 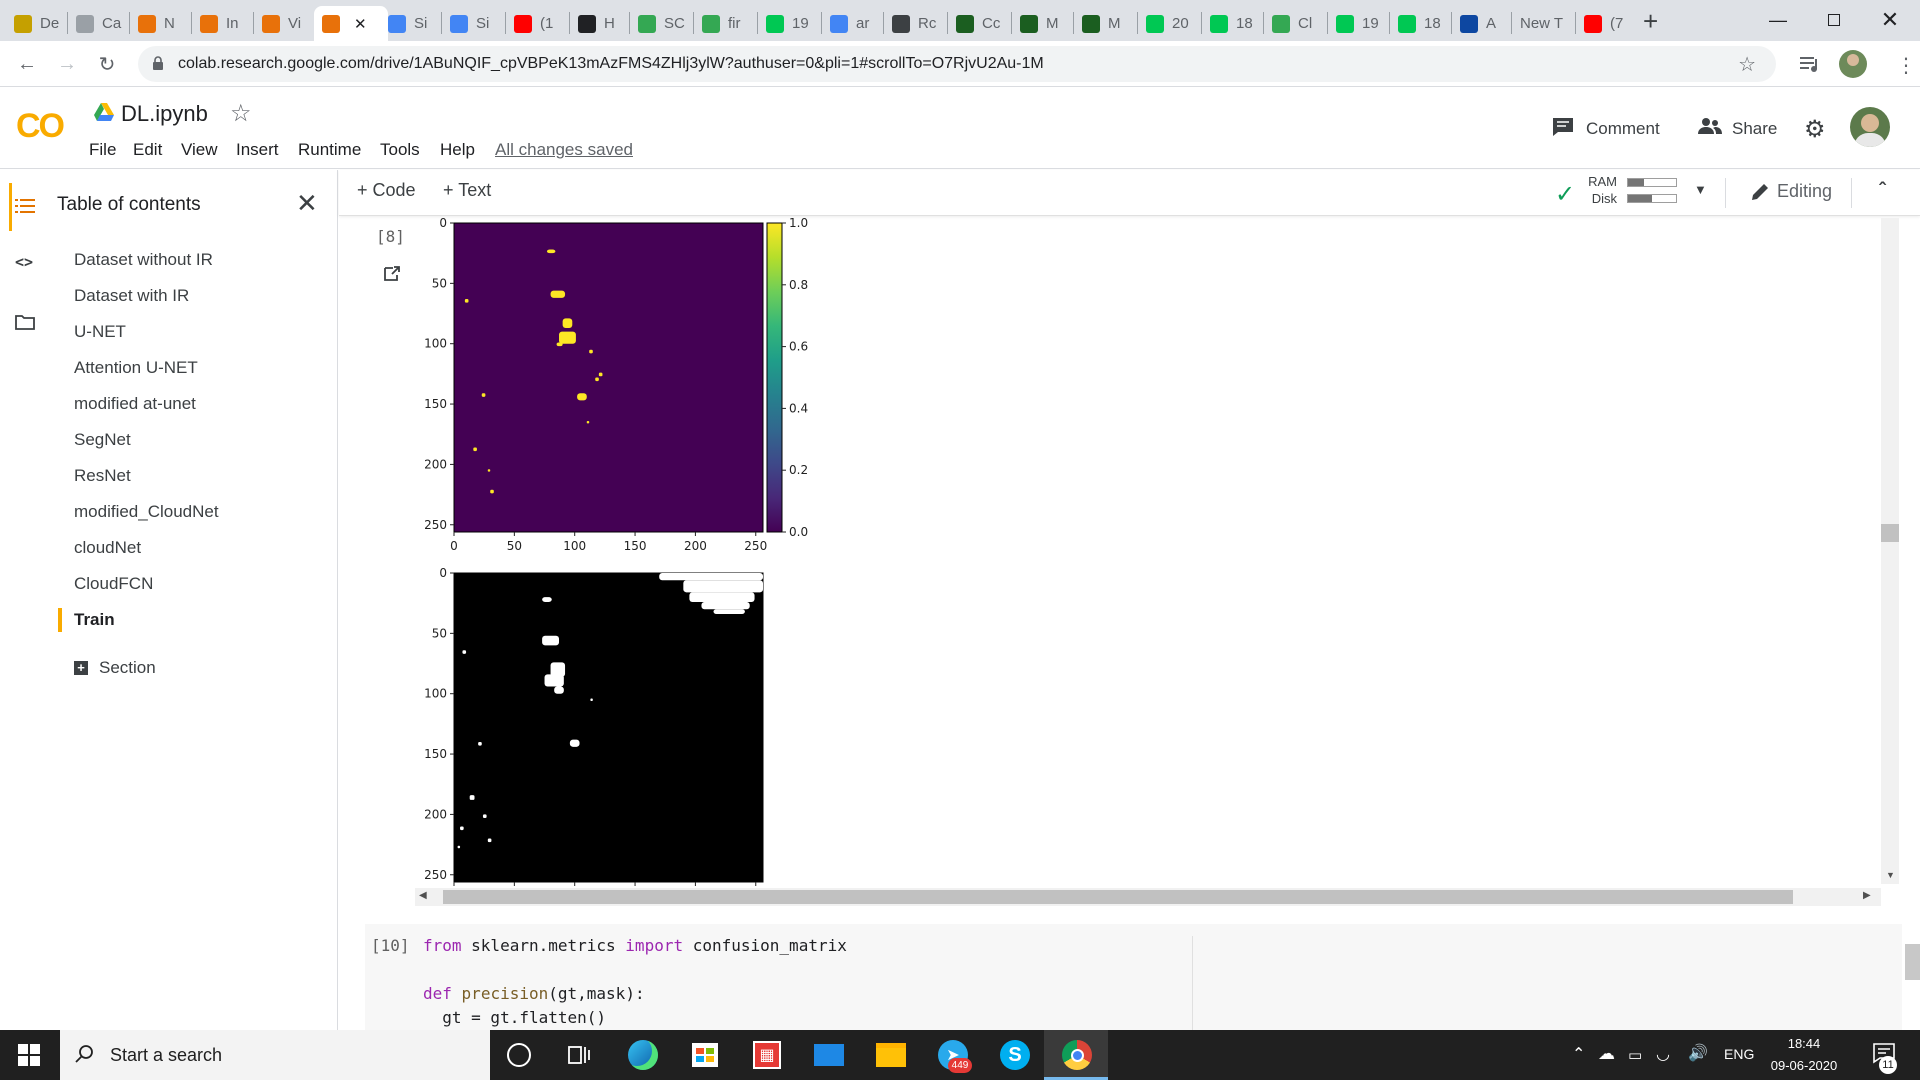 I want to click on forward-icon: →, so click(x=67, y=64).